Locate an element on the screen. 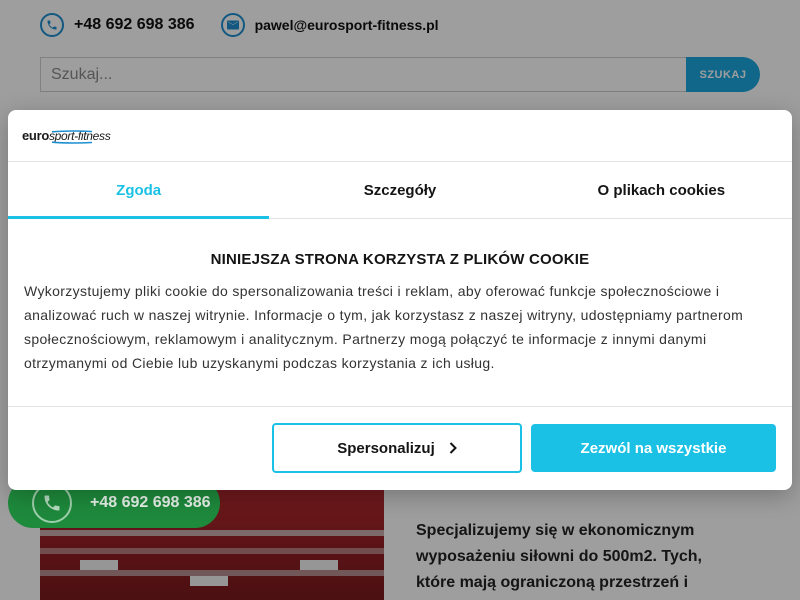 This screenshot has width=800, height=600. personalize-button: Spersonalizuj is located at coordinates (397, 448).